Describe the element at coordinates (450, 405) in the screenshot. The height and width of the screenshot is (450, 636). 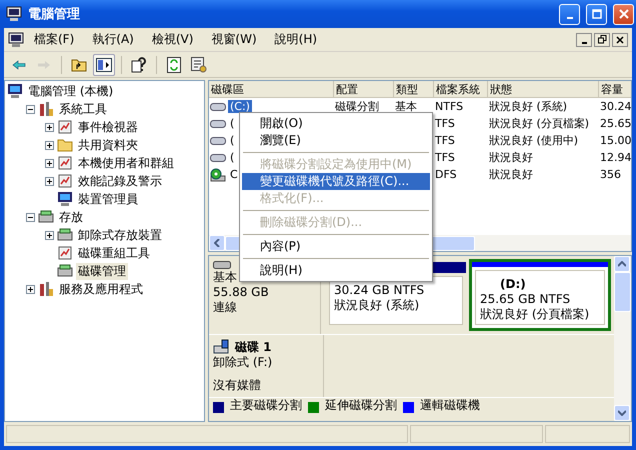
I see `legend-label: 邏輯磁碟機` at that location.